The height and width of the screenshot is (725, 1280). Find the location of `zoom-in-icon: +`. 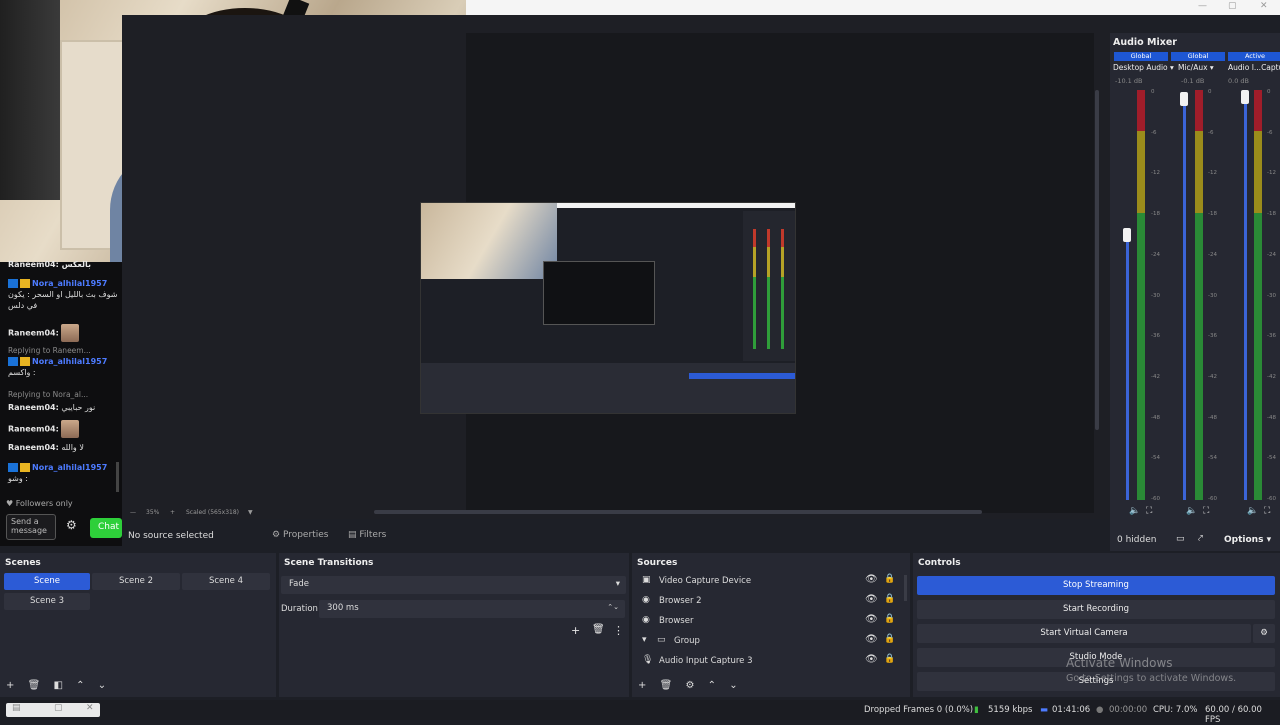

zoom-in-icon: + is located at coordinates (172, 512).